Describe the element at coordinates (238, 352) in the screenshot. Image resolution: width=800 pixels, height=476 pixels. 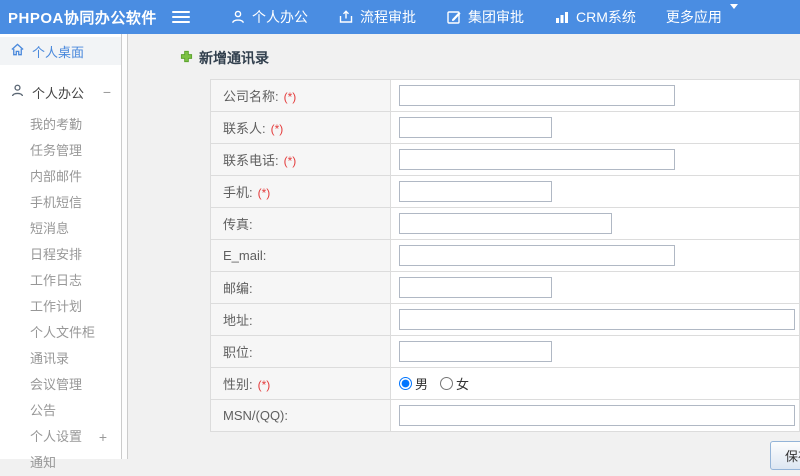
I see `field-label: 职位:` at that location.